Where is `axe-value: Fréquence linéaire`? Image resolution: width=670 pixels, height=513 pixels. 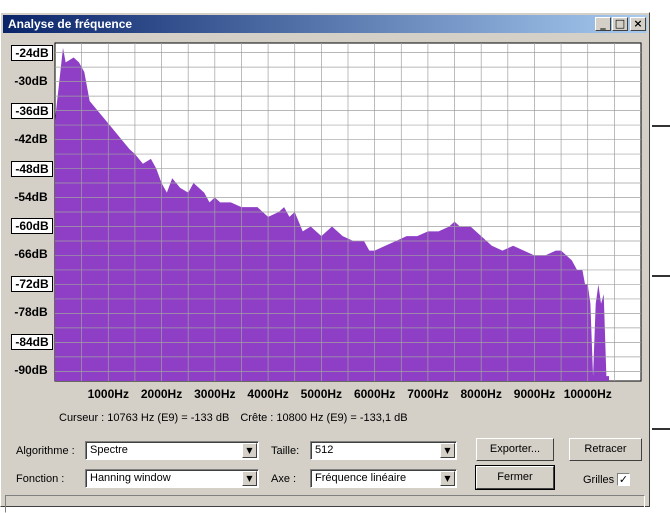 axe-value: Fréquence linéaire is located at coordinates (361, 478).